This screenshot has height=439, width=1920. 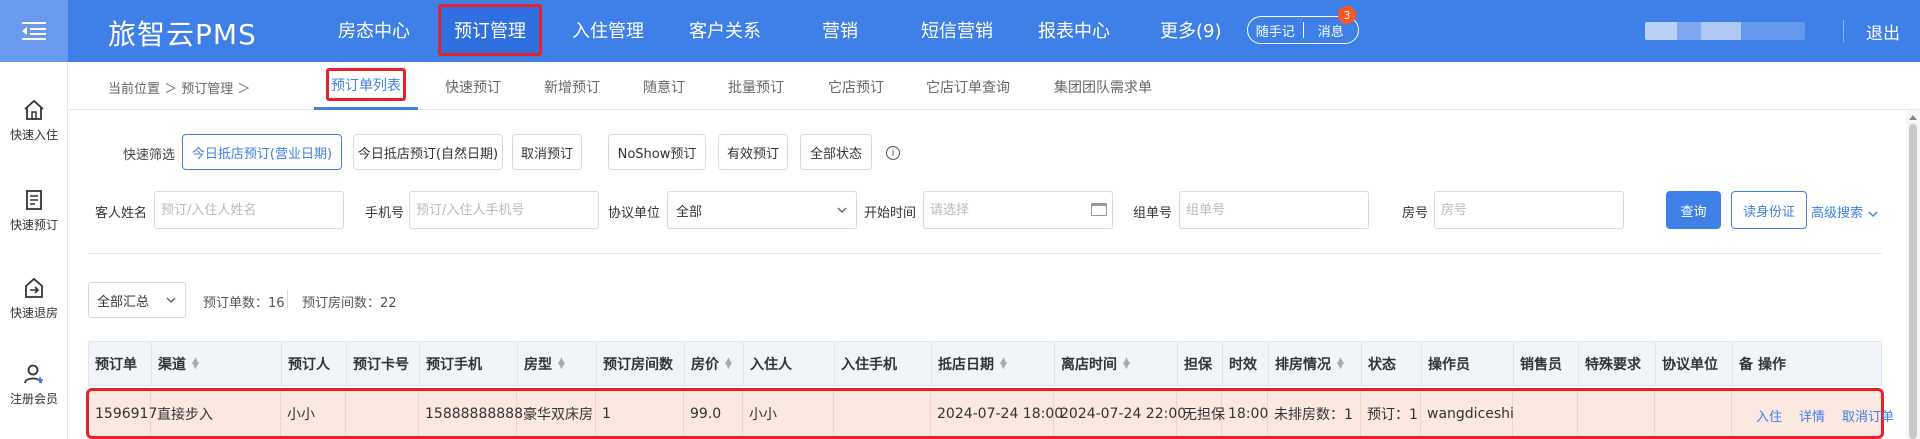 I want to click on col-header-sortable: 房价 ▲ ▼, so click(x=714, y=363).